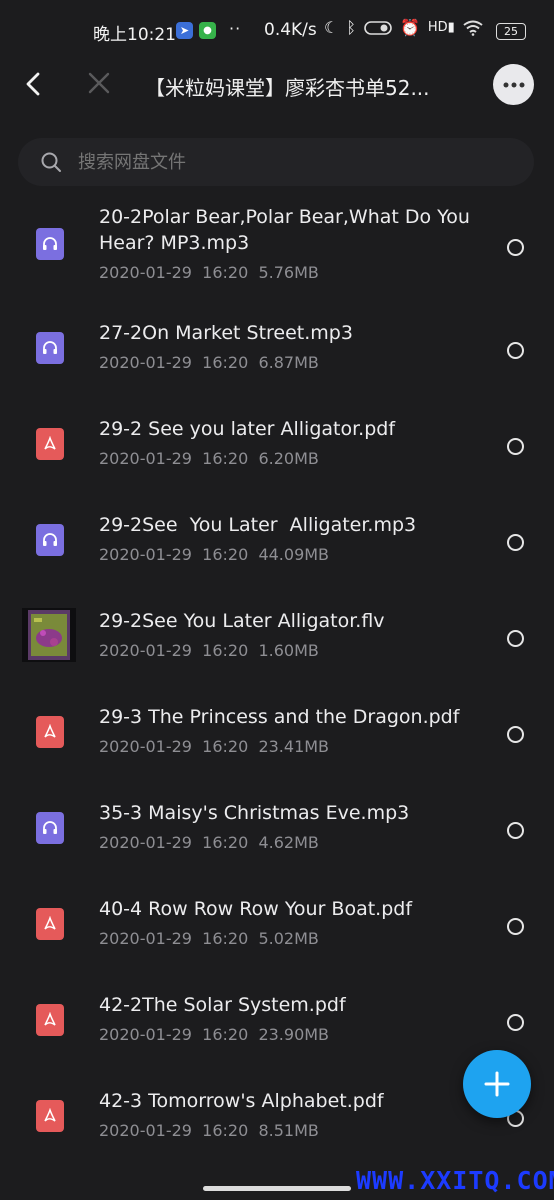 The image size is (554, 1200). What do you see at coordinates (409, 27) in the screenshot?
I see `alarm-icon: ⏰` at bounding box center [409, 27].